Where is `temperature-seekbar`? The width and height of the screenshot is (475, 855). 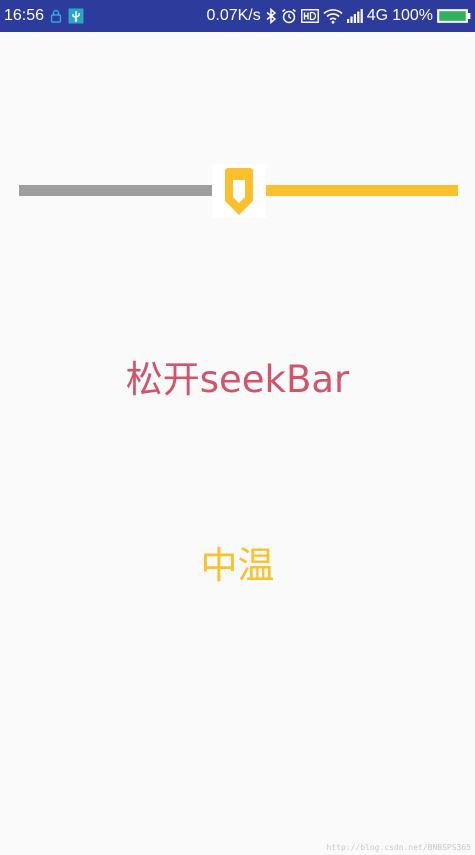
temperature-seekbar is located at coordinates (238, 191).